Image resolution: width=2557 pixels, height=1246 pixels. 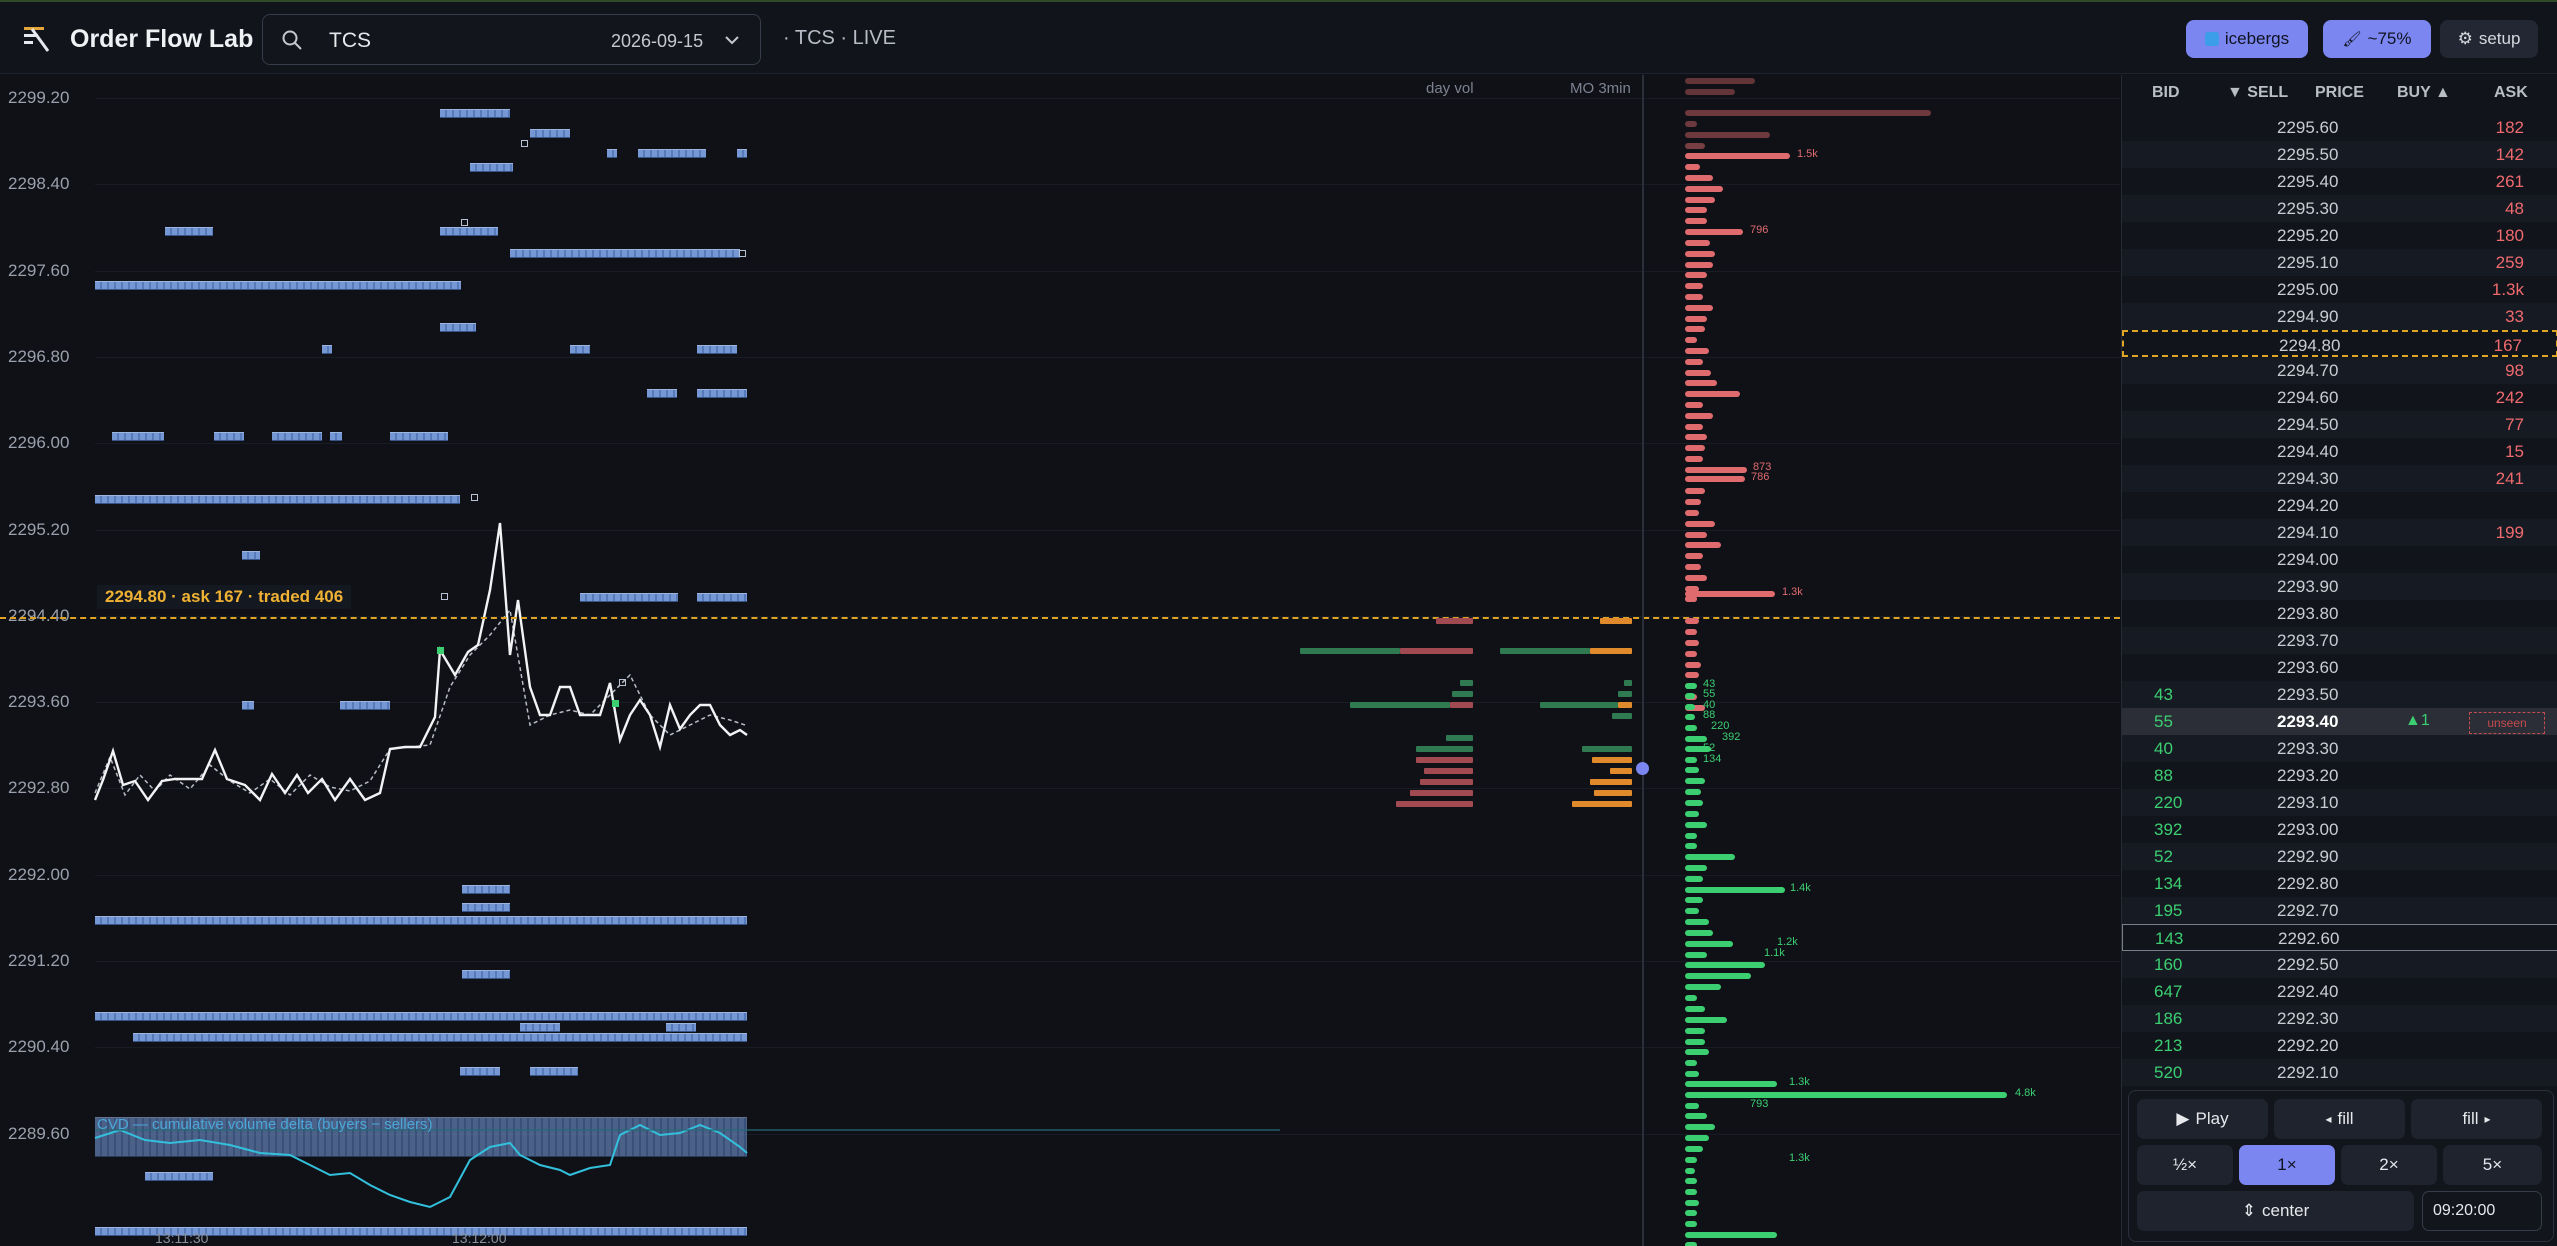 I want to click on dom-row: 392 2293.00, so click(x=2339, y=829).